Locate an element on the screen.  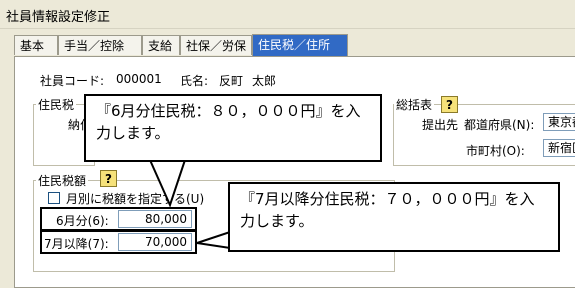
june-callout-text: 『6月分住民税：８０，０００円』を入力します。 is located at coordinates (228, 122).